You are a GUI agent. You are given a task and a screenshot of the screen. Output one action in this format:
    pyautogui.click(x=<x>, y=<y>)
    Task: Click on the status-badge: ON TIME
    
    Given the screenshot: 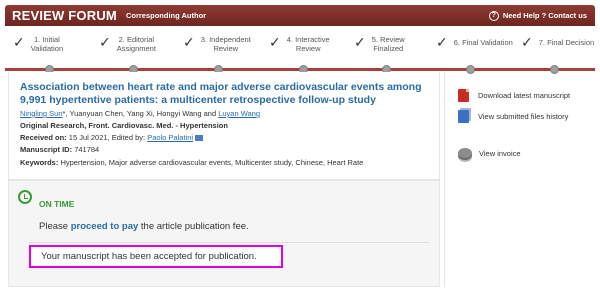 What is the action you would take?
    pyautogui.click(x=57, y=204)
    